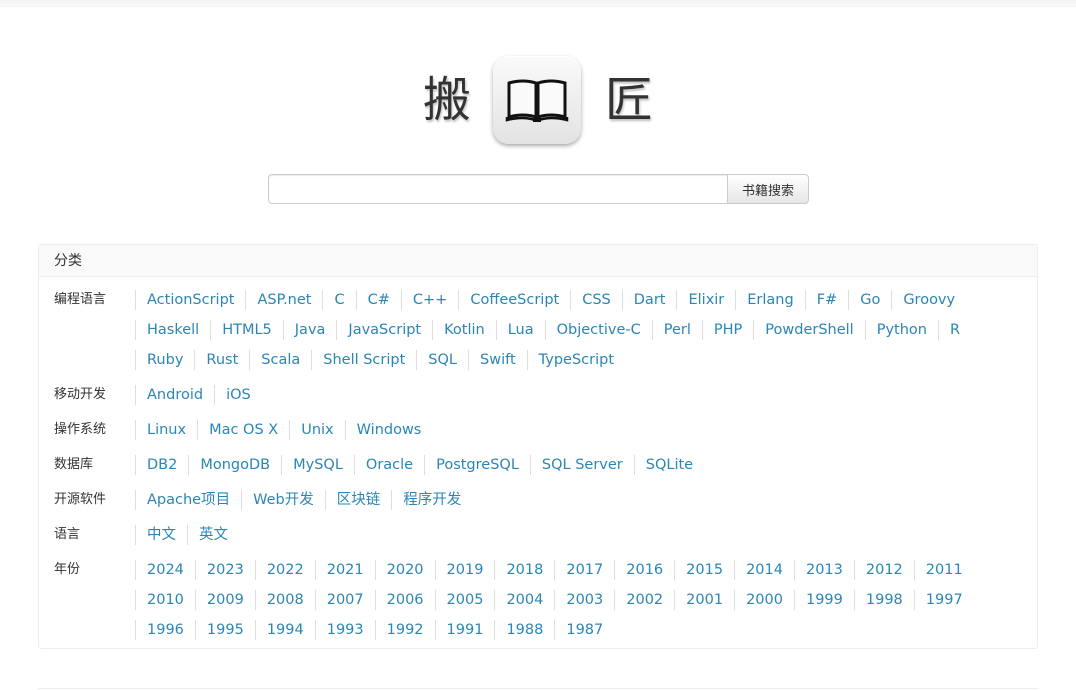 The width and height of the screenshot is (1076, 690). What do you see at coordinates (727, 330) in the screenshot?
I see `category-link: PHP` at bounding box center [727, 330].